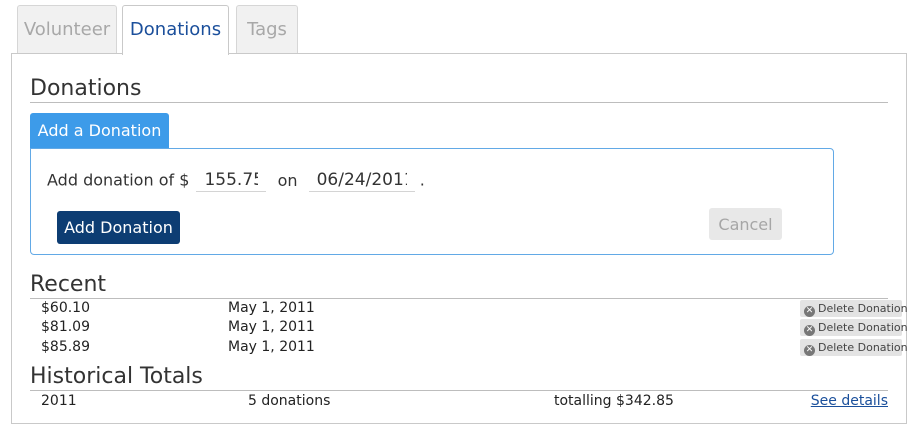 The width and height of the screenshot is (918, 429). What do you see at coordinates (59, 401) in the screenshot?
I see `history-year: 2011` at bounding box center [59, 401].